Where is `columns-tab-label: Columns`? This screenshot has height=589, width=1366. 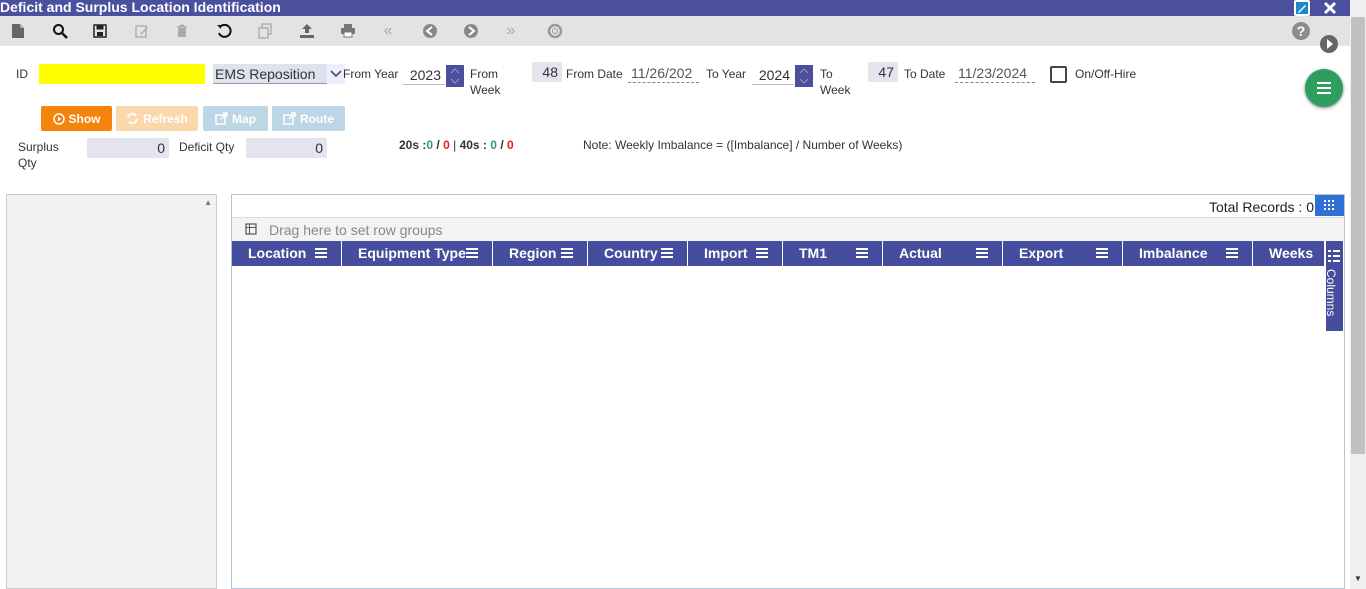 columns-tab-label: Columns is located at coordinates (1331, 293).